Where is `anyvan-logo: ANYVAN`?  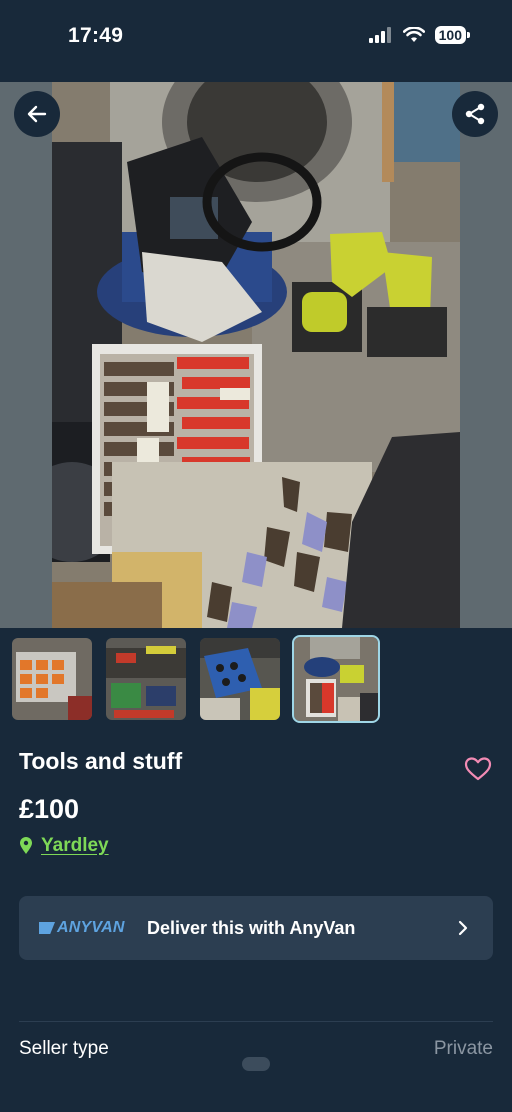
anyvan-logo: ANYVAN is located at coordinates (84, 928).